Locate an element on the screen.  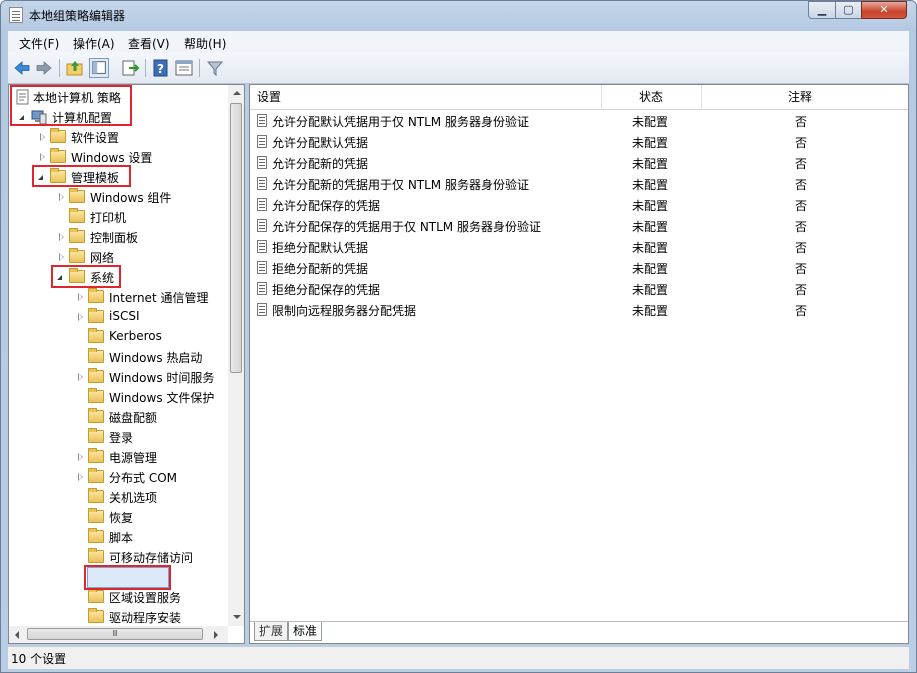
tree-item: Windows 文件保护 is located at coordinates (118, 397).